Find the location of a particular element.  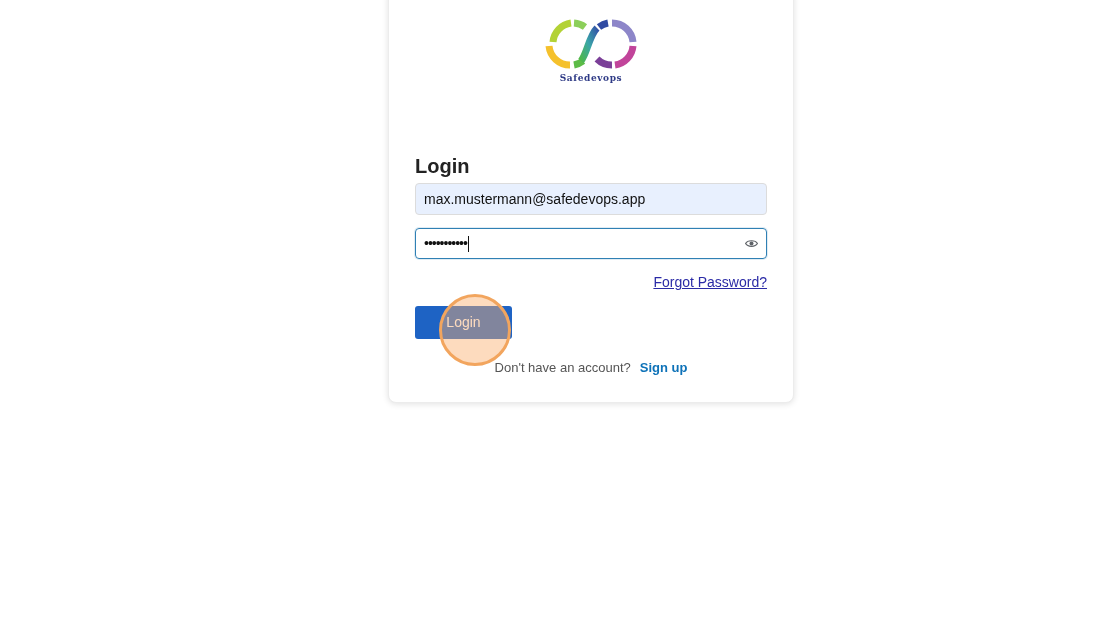

sign-up-link: Sign up is located at coordinates (663, 368).